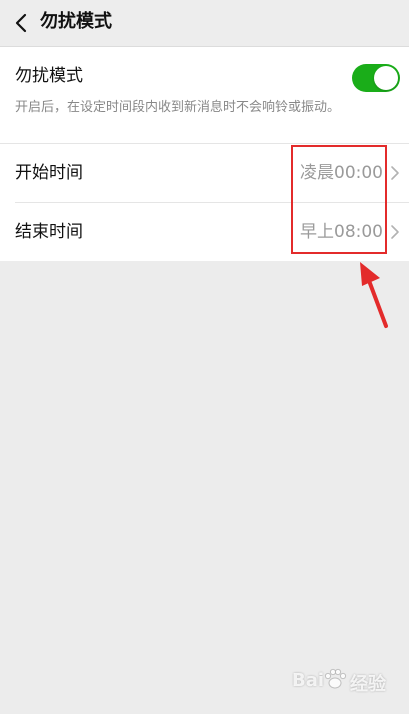  Describe the element at coordinates (339, 199) in the screenshot. I see `highlight-box` at that location.